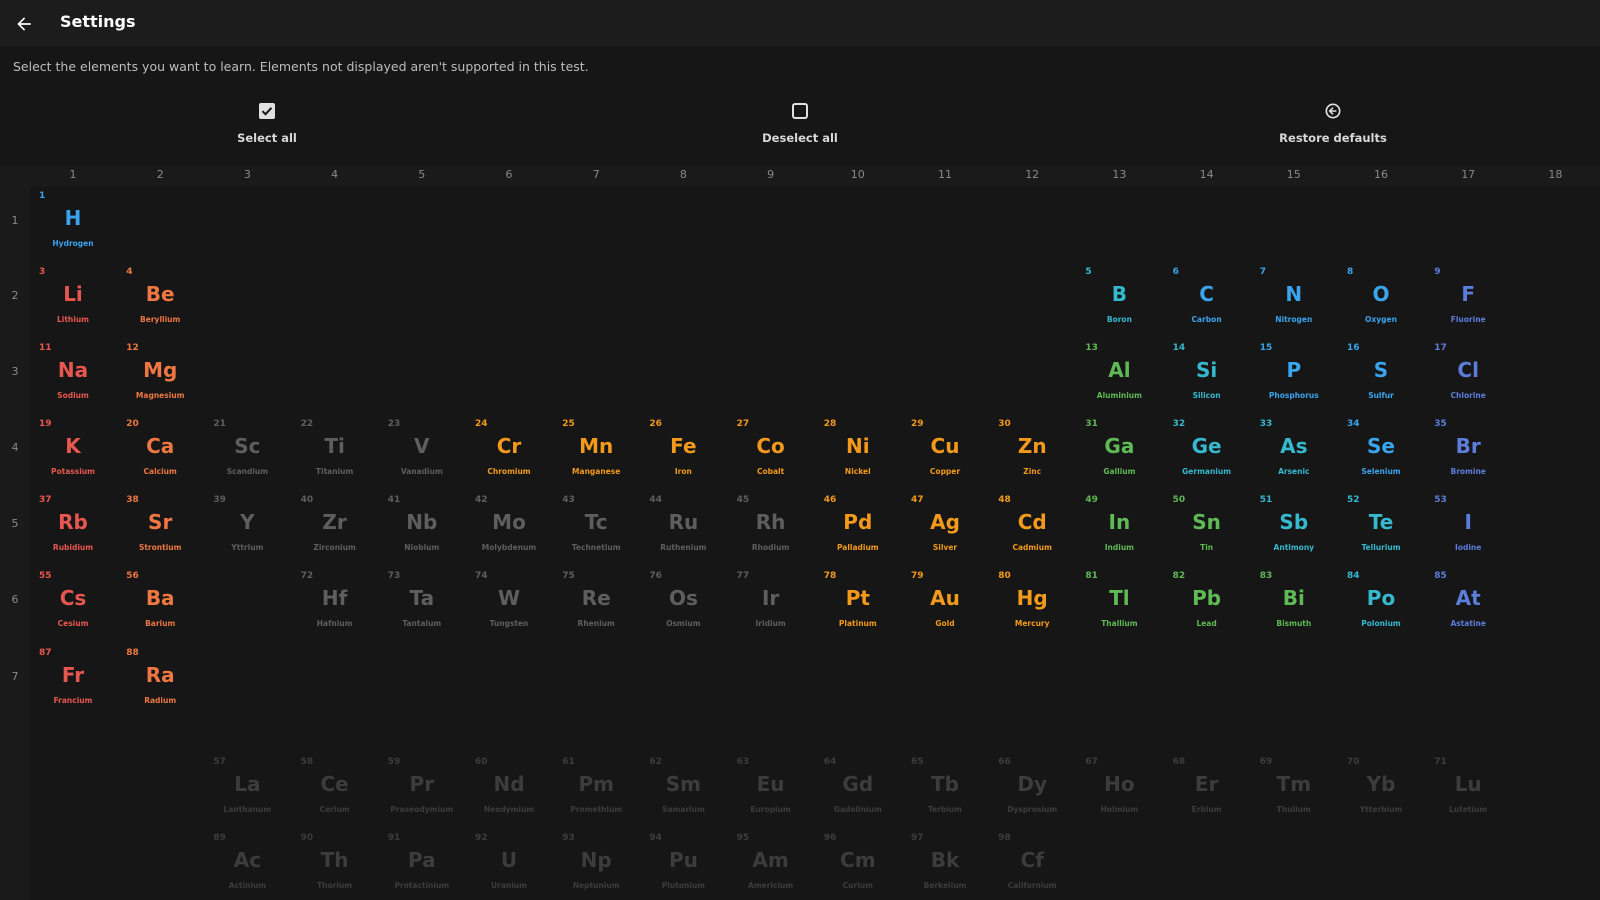 Image resolution: width=1600 pixels, height=900 pixels. What do you see at coordinates (335, 790) in the screenshot?
I see `element-tile-ce: 58 Ce Cerium` at bounding box center [335, 790].